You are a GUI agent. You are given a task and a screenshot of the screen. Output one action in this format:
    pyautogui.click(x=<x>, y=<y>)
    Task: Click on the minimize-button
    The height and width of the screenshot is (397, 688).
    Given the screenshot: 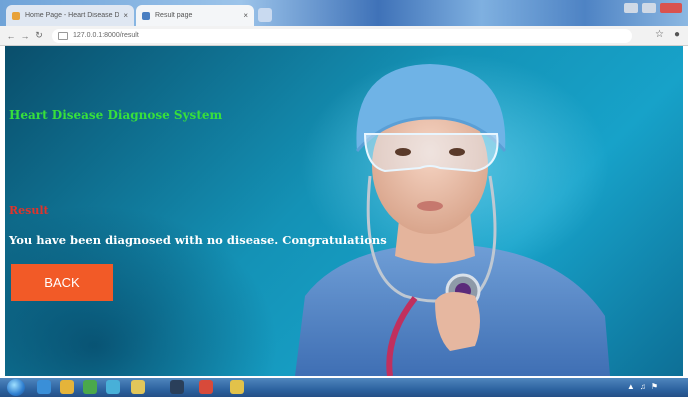 What is the action you would take?
    pyautogui.click(x=631, y=8)
    